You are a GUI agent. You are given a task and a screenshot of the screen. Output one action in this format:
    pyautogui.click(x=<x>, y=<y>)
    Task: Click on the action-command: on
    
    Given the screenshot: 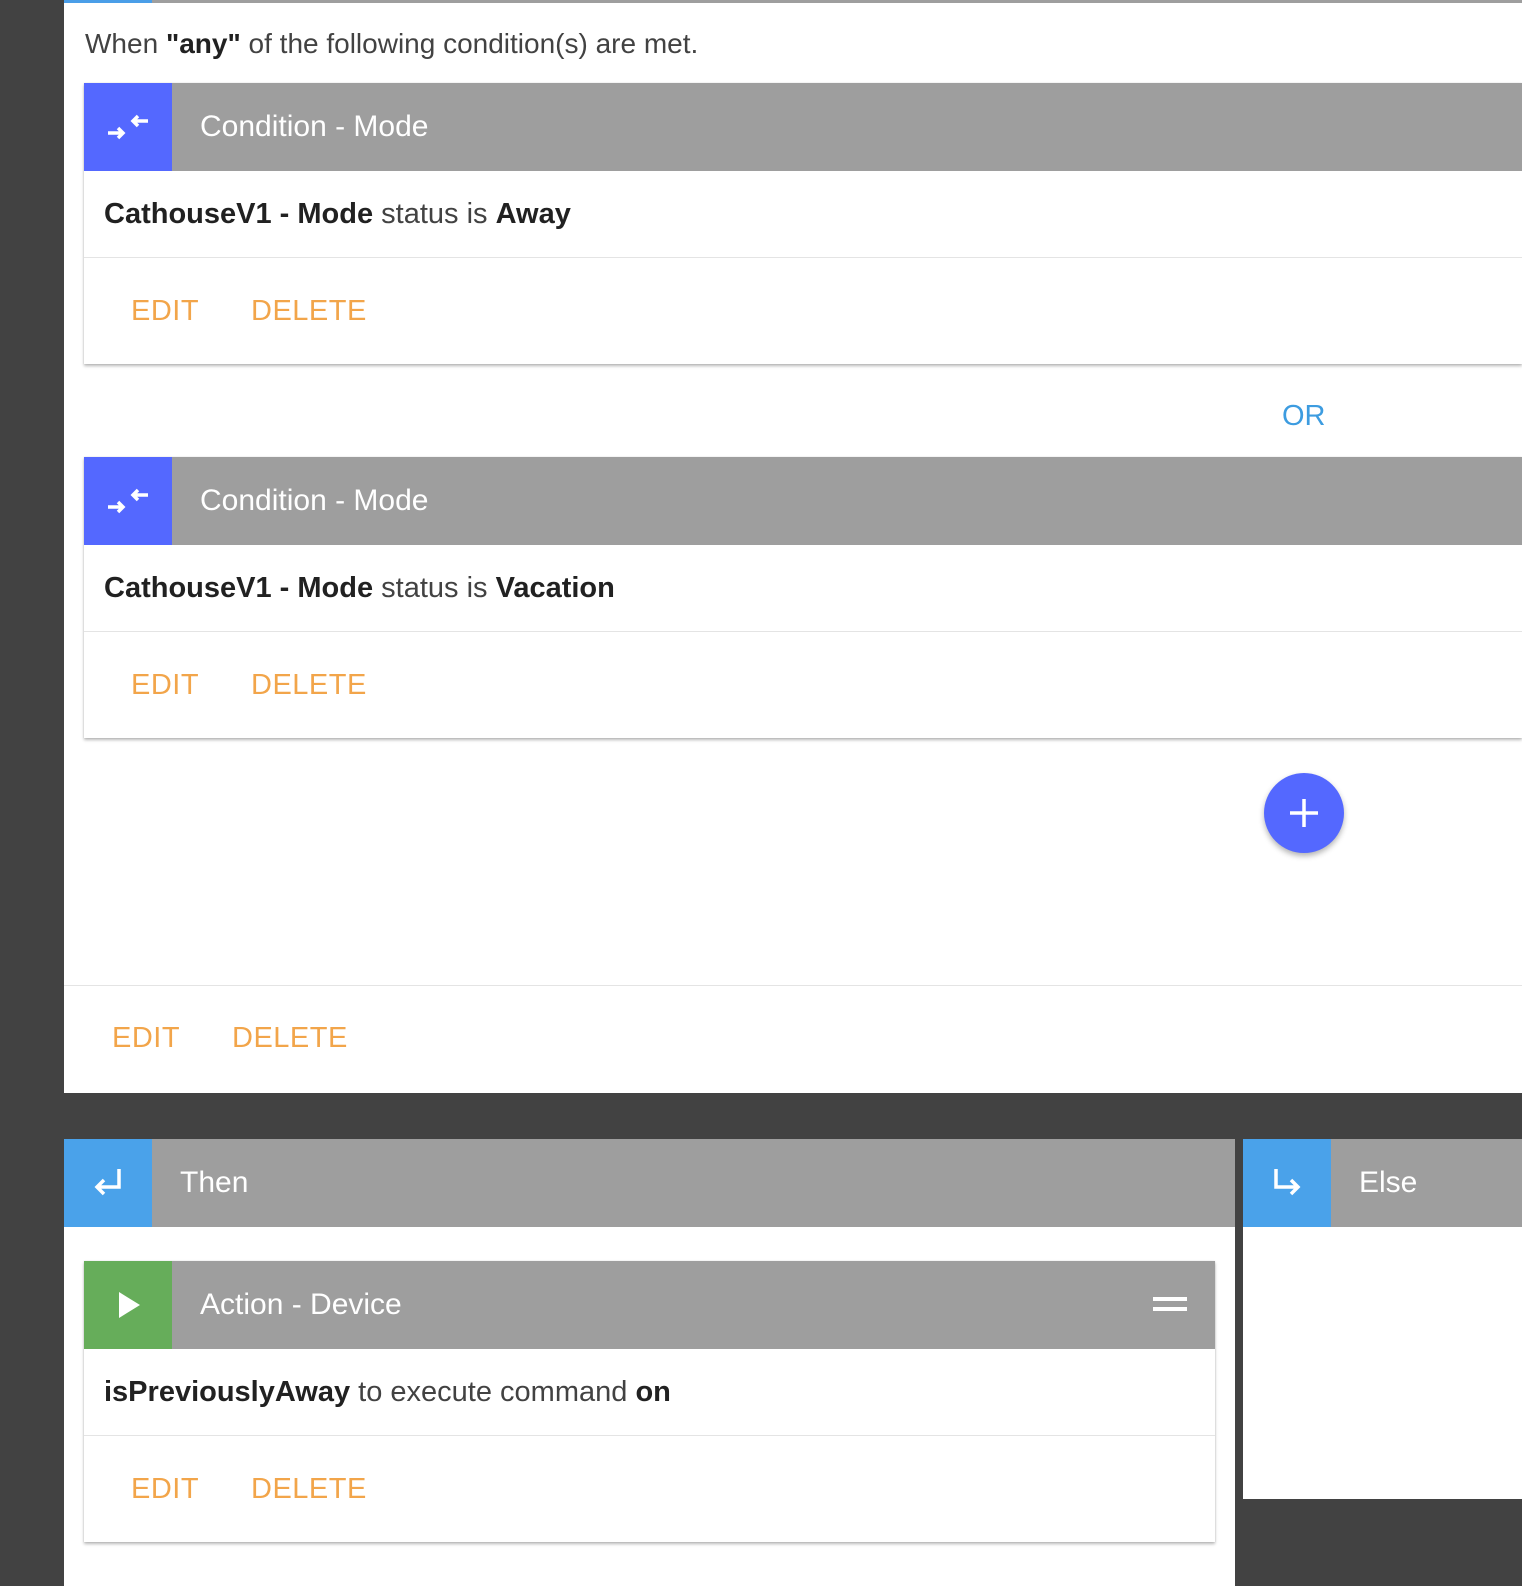 What is the action you would take?
    pyautogui.click(x=653, y=1392)
    